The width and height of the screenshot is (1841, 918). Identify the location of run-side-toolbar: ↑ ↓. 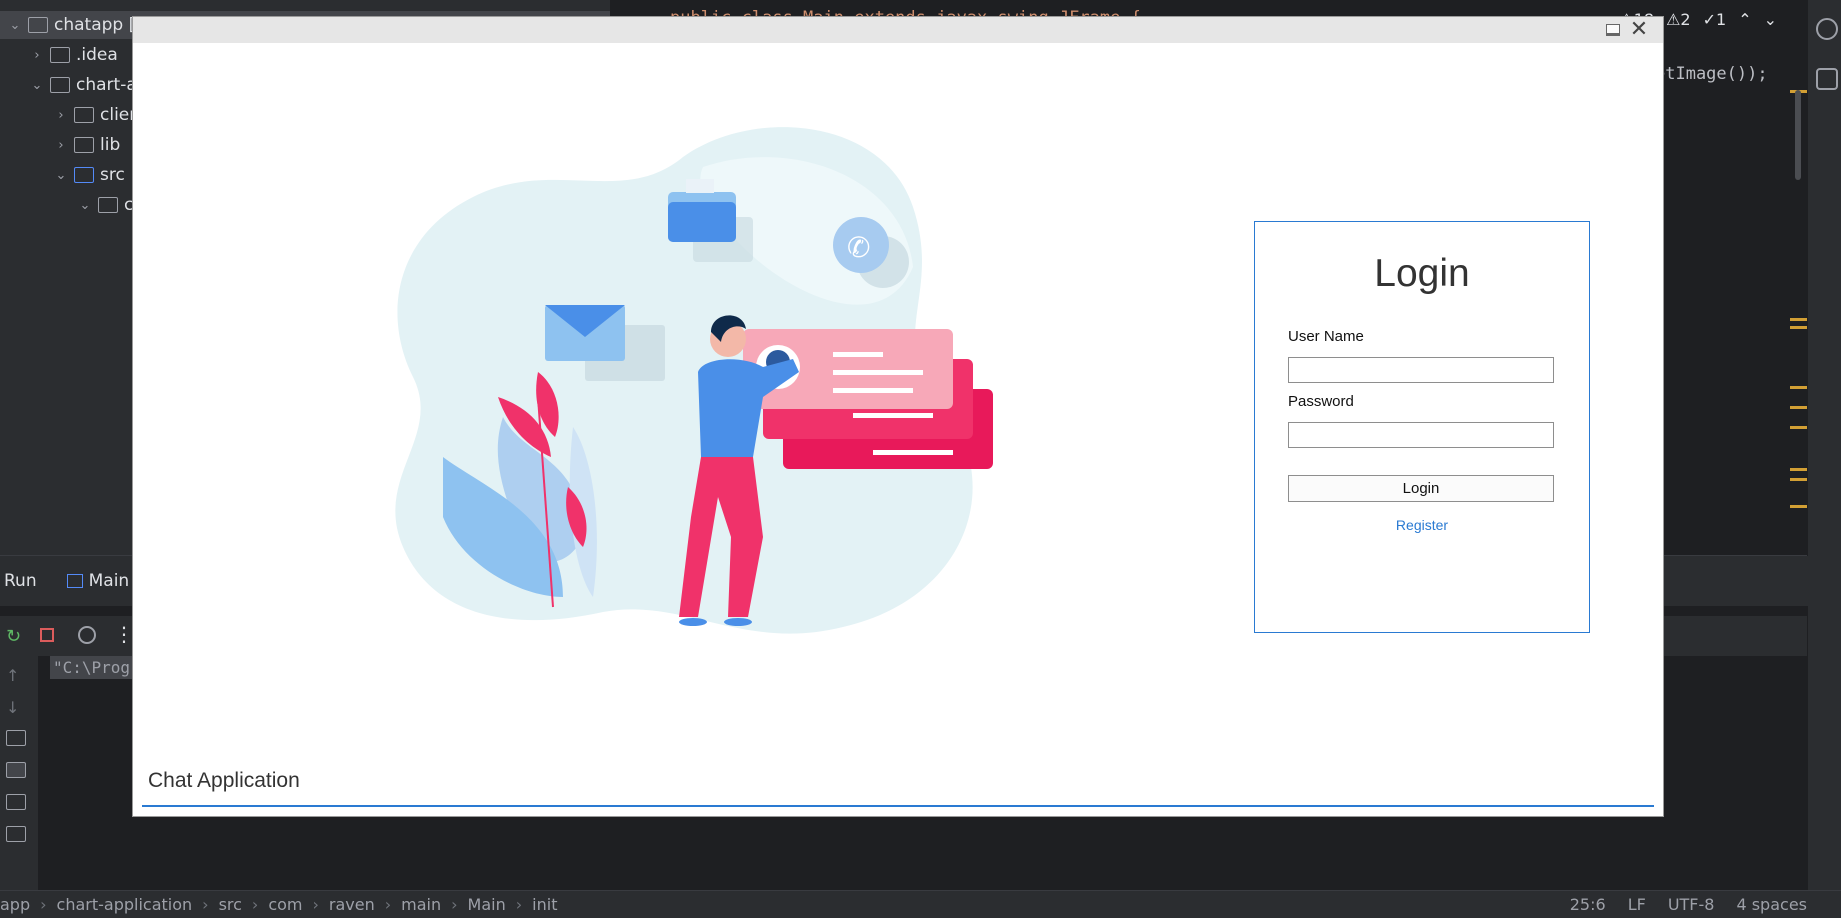
(19, 773).